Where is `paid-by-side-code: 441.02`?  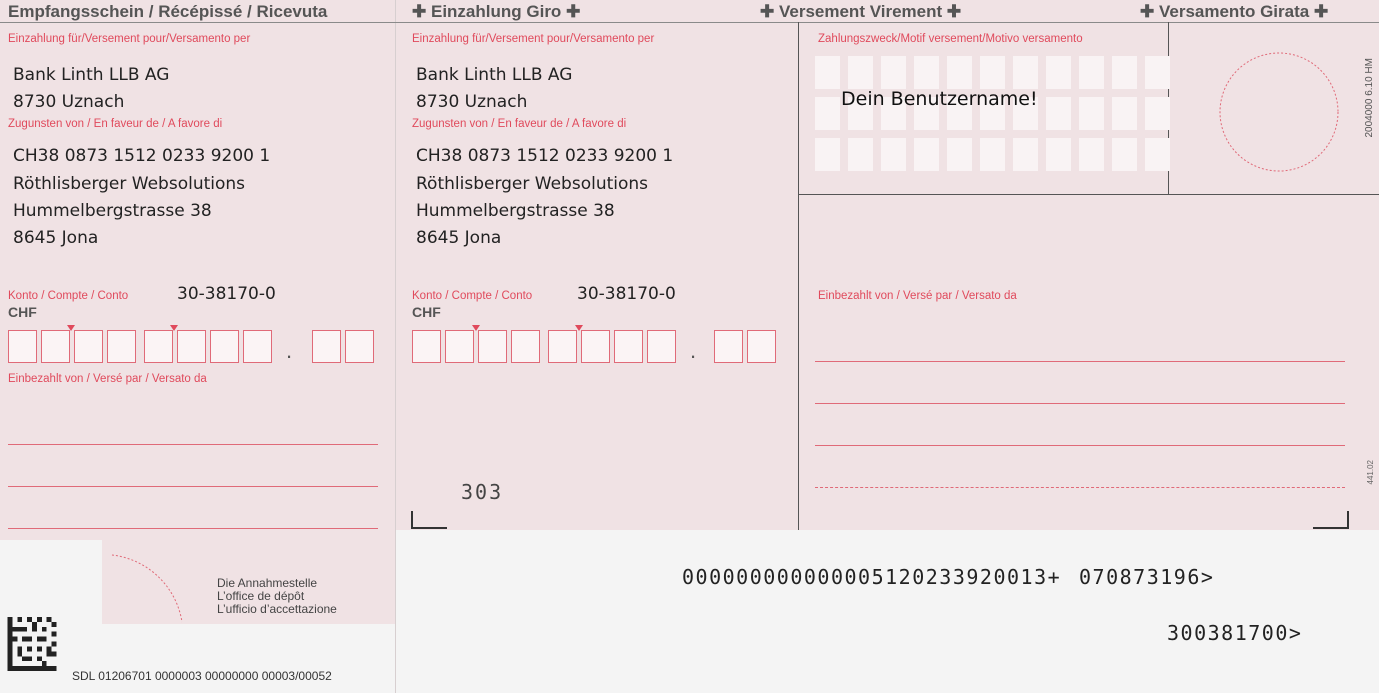
paid-by-side-code: 441.02 is located at coordinates (1370, 472).